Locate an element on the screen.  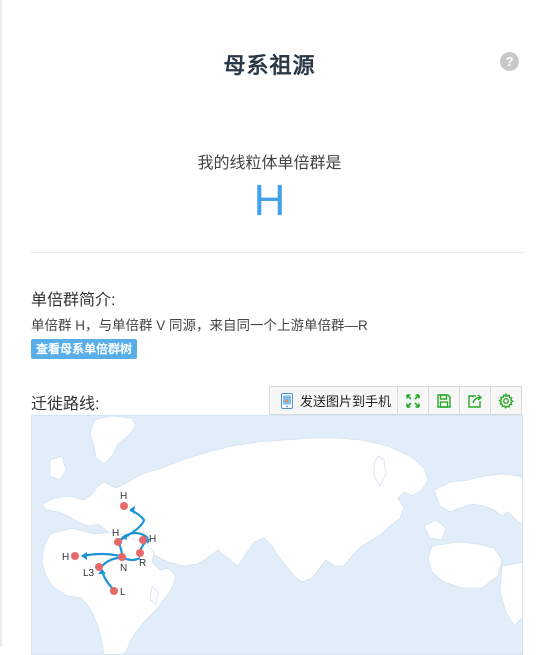
fullscreen-icon is located at coordinates (413, 400).